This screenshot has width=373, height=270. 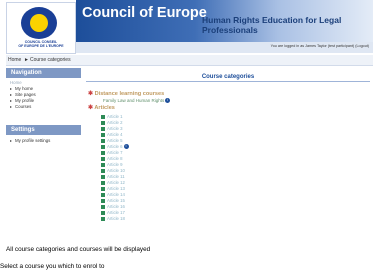 I want to click on logo-emblem-icon, so click(x=39, y=23).